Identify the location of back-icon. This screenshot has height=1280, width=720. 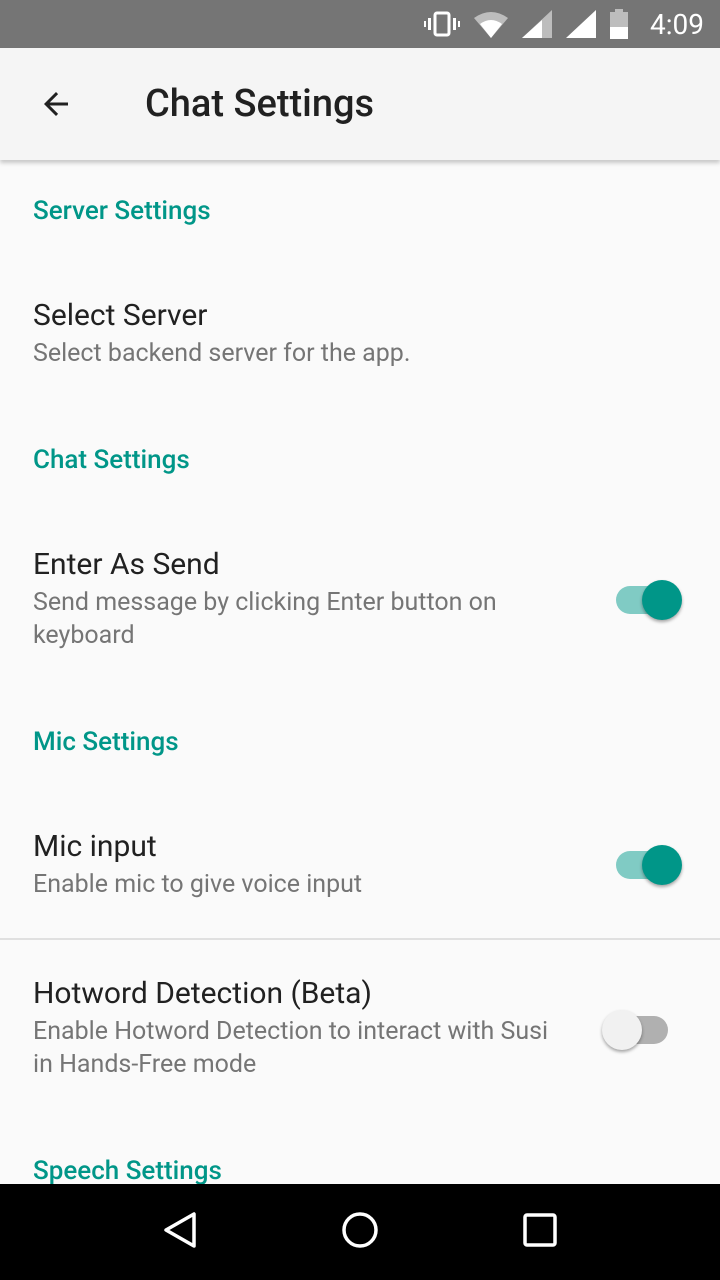
(180, 1230).